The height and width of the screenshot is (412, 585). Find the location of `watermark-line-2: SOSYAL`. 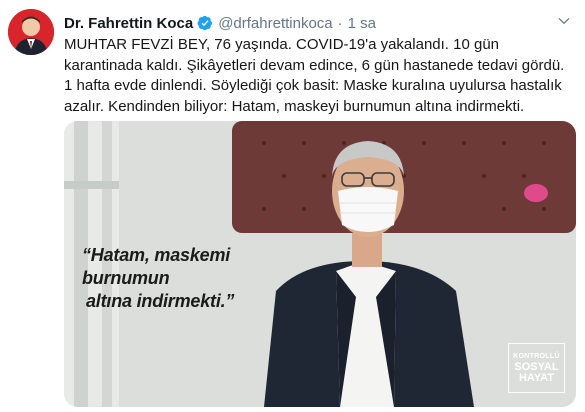

watermark-line-2: SOSYAL is located at coordinates (536, 366).